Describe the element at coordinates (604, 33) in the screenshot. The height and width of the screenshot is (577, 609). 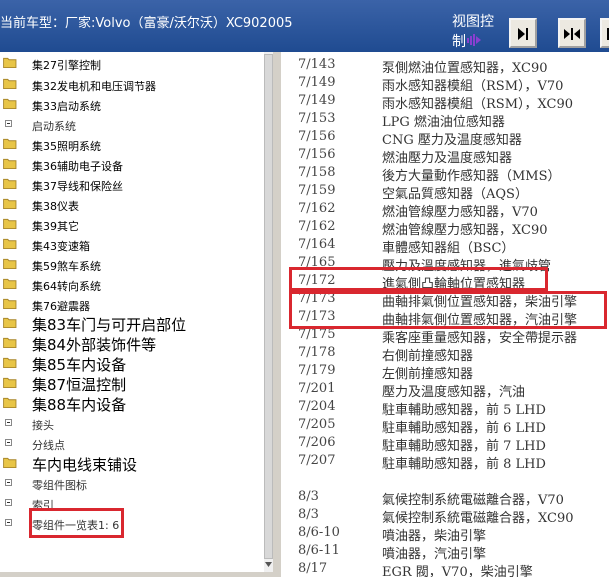
I see `expand-left-button` at that location.